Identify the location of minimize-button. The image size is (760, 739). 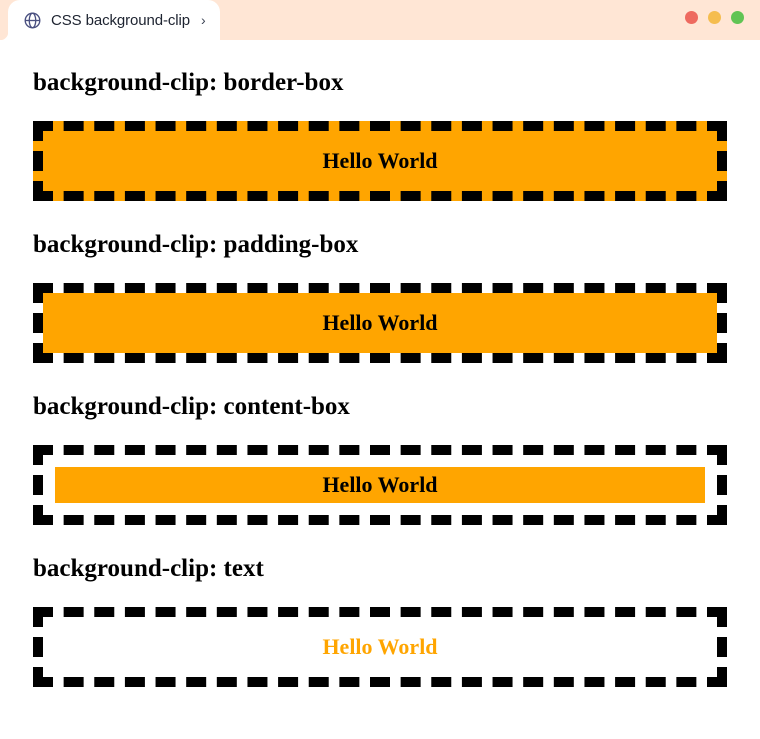
(714, 17).